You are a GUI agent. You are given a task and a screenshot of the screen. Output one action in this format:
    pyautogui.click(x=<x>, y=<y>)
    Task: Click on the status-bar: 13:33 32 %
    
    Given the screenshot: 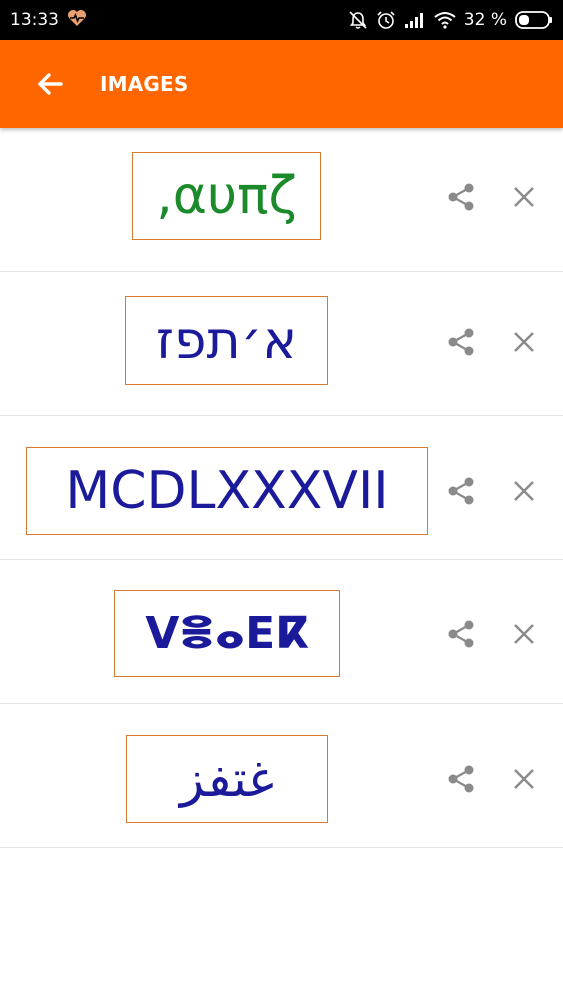 What is the action you would take?
    pyautogui.click(x=281, y=20)
    